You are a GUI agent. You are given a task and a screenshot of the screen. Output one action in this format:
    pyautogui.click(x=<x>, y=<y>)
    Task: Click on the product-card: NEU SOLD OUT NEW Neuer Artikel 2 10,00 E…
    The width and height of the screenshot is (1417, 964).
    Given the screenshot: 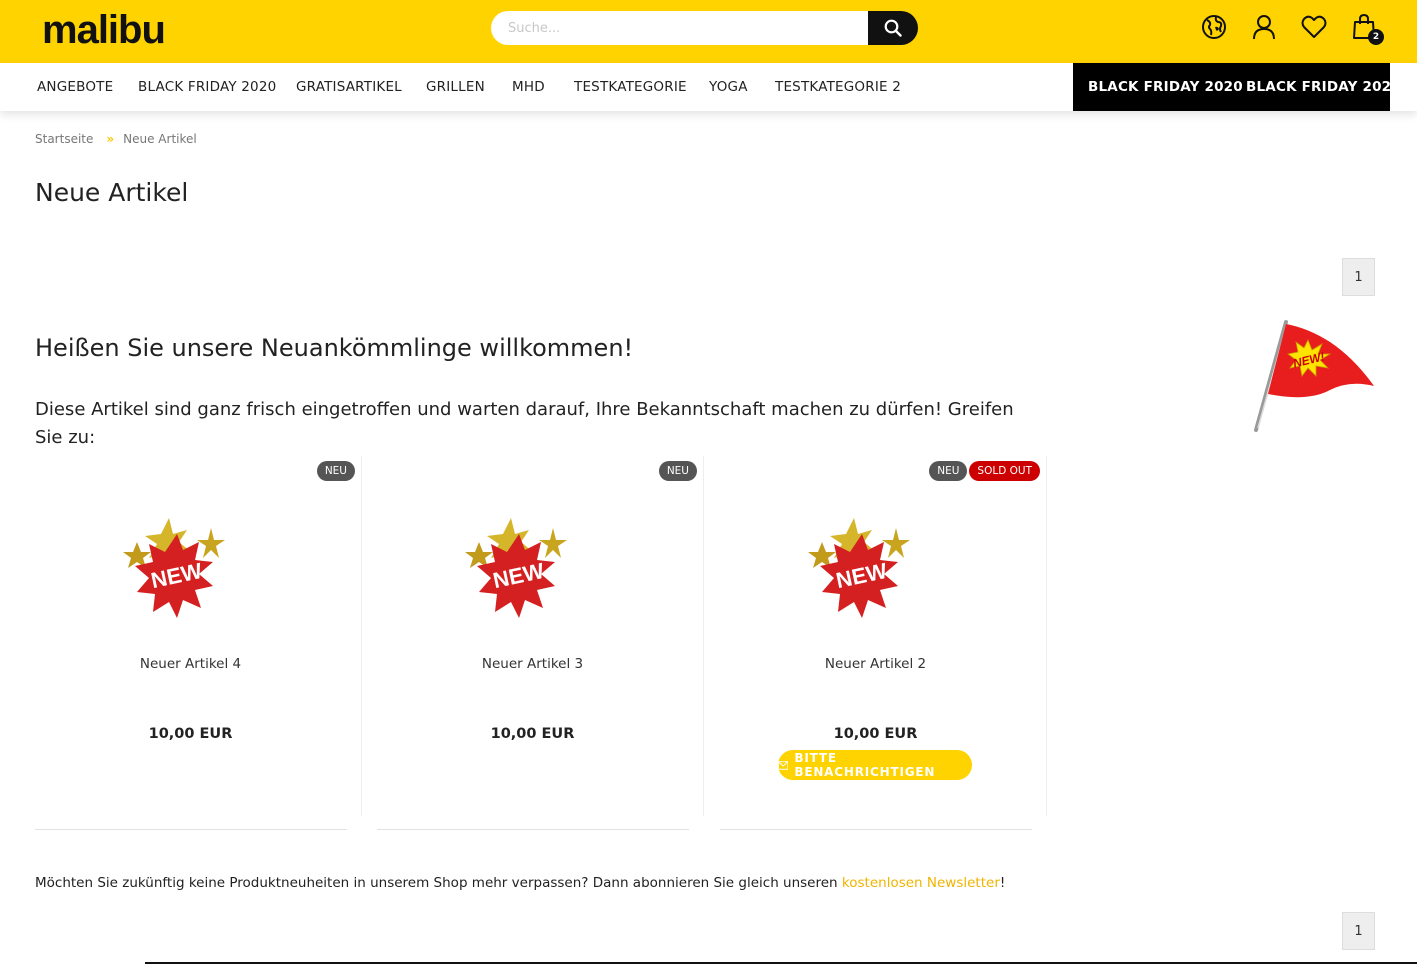 What is the action you would take?
    pyautogui.click(x=876, y=636)
    